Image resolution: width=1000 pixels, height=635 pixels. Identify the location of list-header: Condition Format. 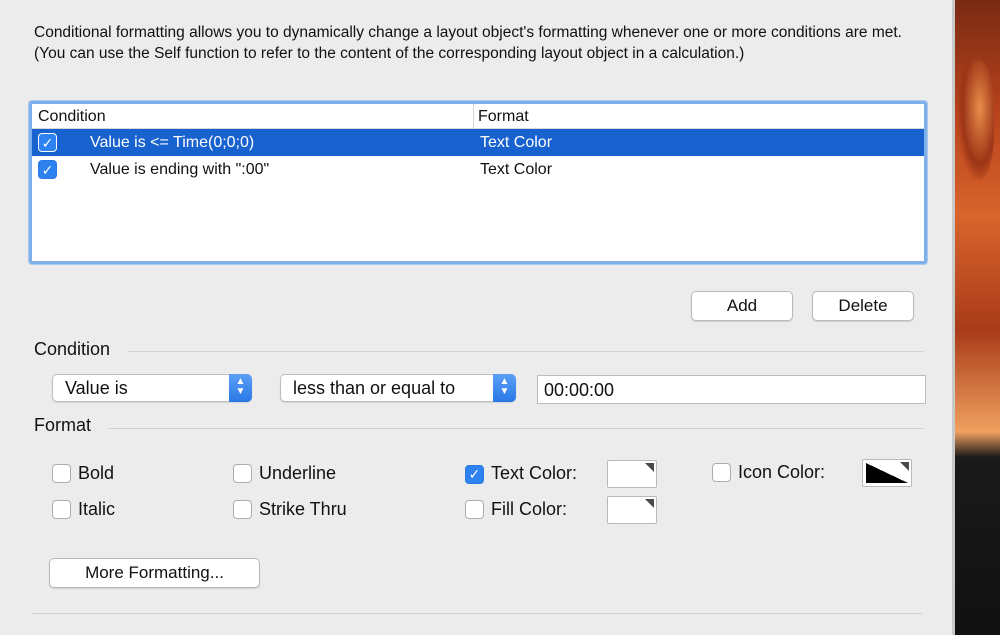
(478, 116).